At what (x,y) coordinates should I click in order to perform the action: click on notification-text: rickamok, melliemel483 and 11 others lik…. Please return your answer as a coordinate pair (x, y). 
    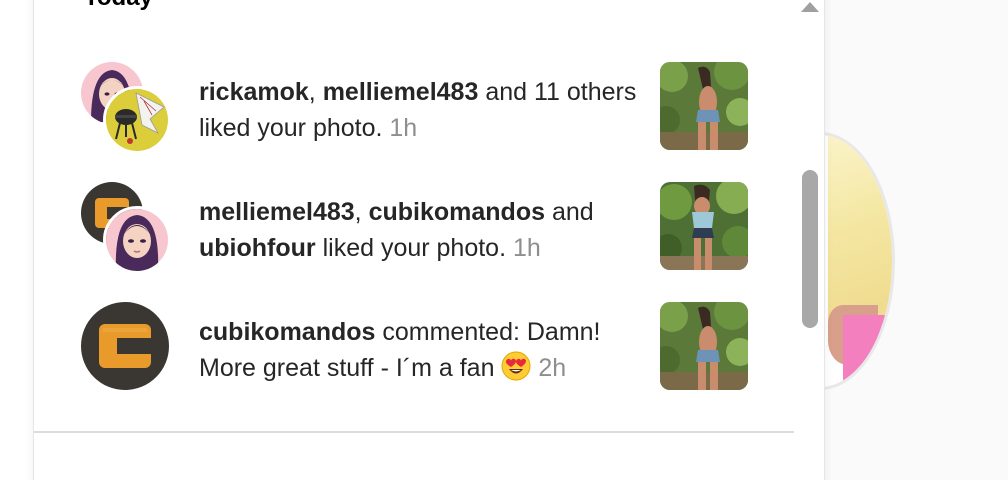
    Looking at the image, I should click on (424, 110).